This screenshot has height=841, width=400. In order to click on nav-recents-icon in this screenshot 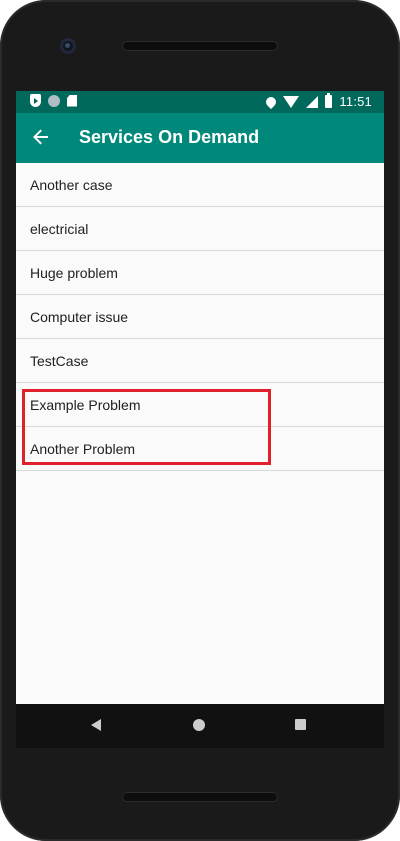, I will do `click(300, 724)`.